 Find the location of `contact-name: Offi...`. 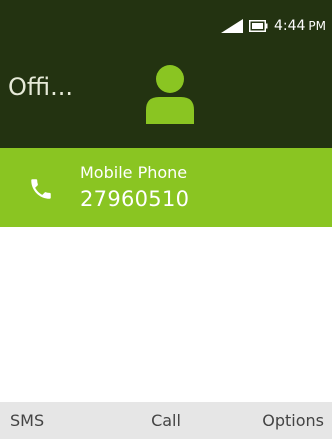

contact-name: Offi... is located at coordinates (40, 87).